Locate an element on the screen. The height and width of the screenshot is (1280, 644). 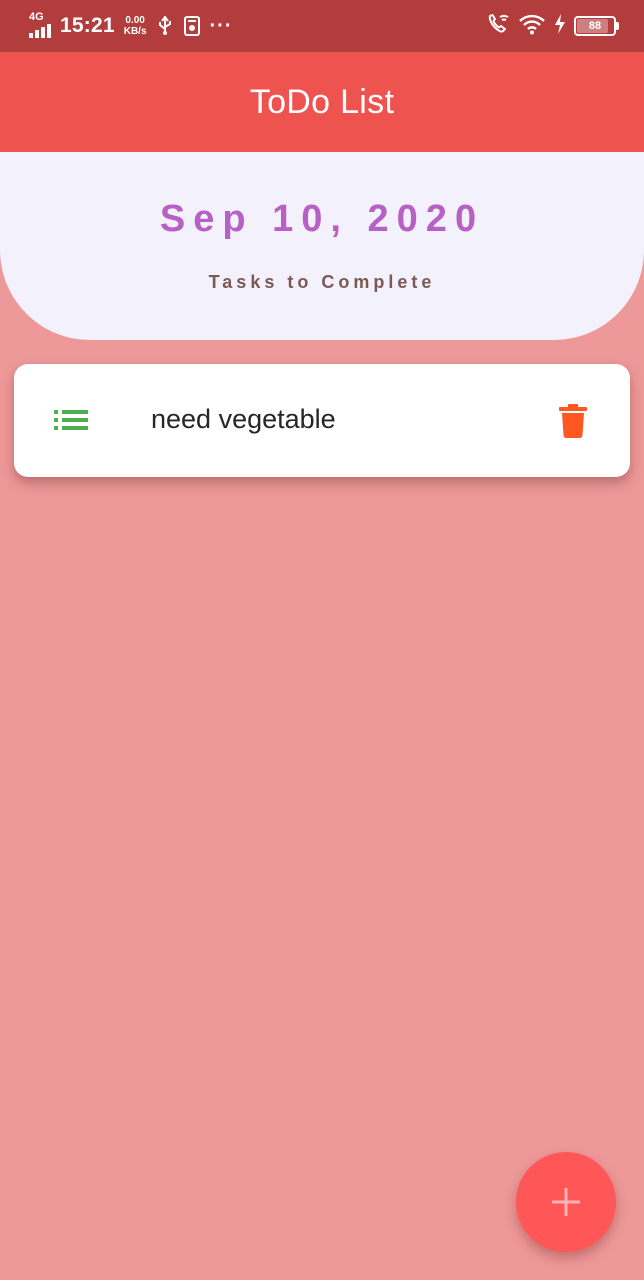
trash-icon is located at coordinates (573, 421).